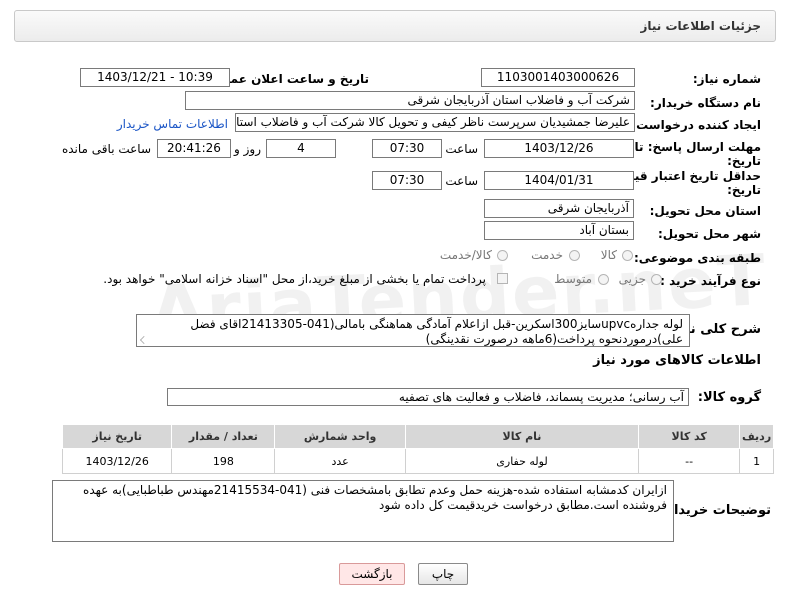  I want to click on category-goods-service-text: کالا/خدمت, so click(465, 255).